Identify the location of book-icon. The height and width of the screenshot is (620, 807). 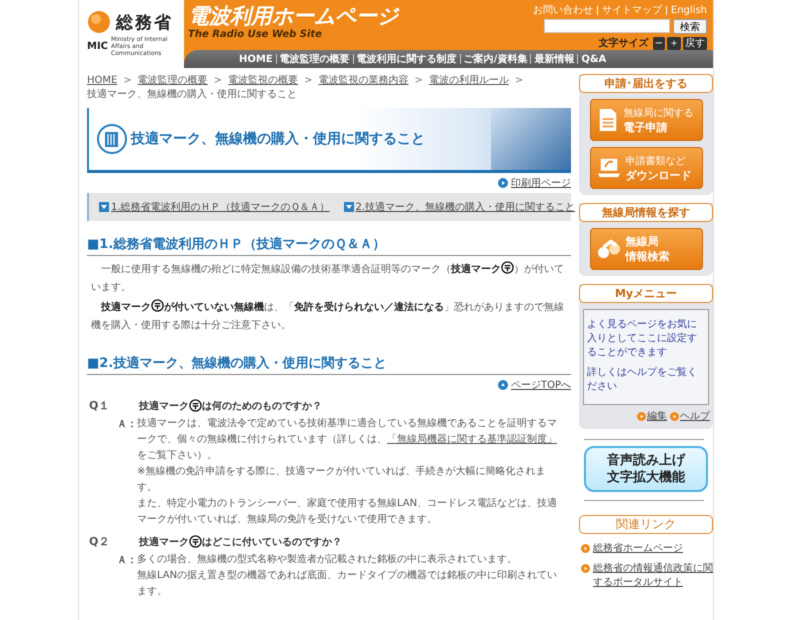
(112, 139).